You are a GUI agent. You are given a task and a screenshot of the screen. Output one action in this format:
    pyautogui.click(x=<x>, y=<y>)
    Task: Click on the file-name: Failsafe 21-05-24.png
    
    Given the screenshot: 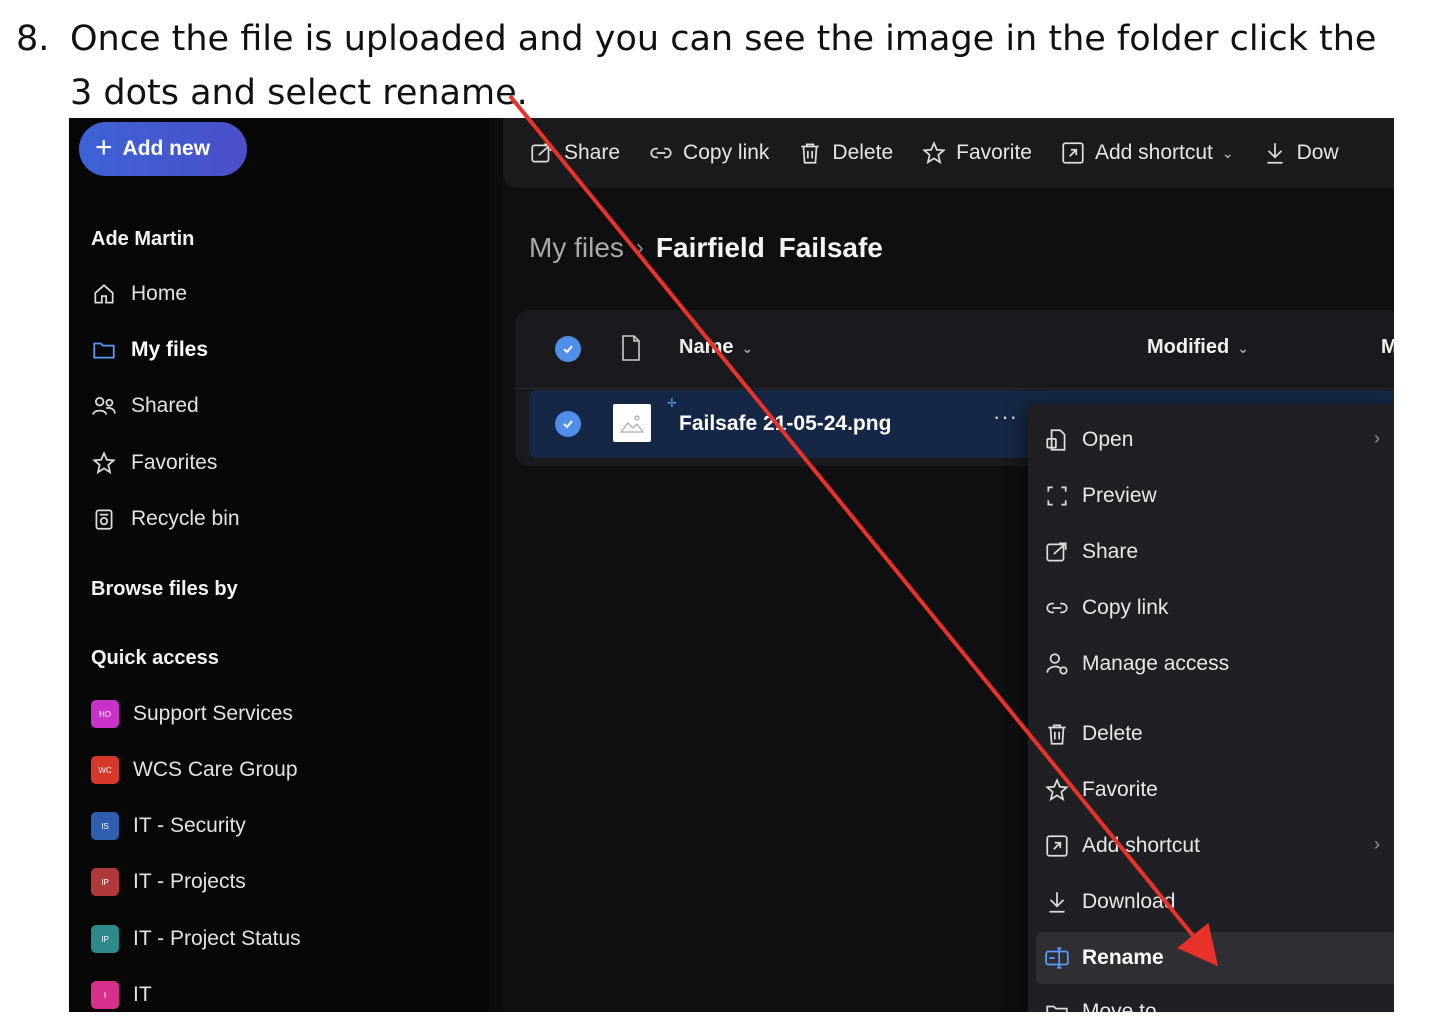 What is the action you would take?
    pyautogui.click(x=785, y=424)
    